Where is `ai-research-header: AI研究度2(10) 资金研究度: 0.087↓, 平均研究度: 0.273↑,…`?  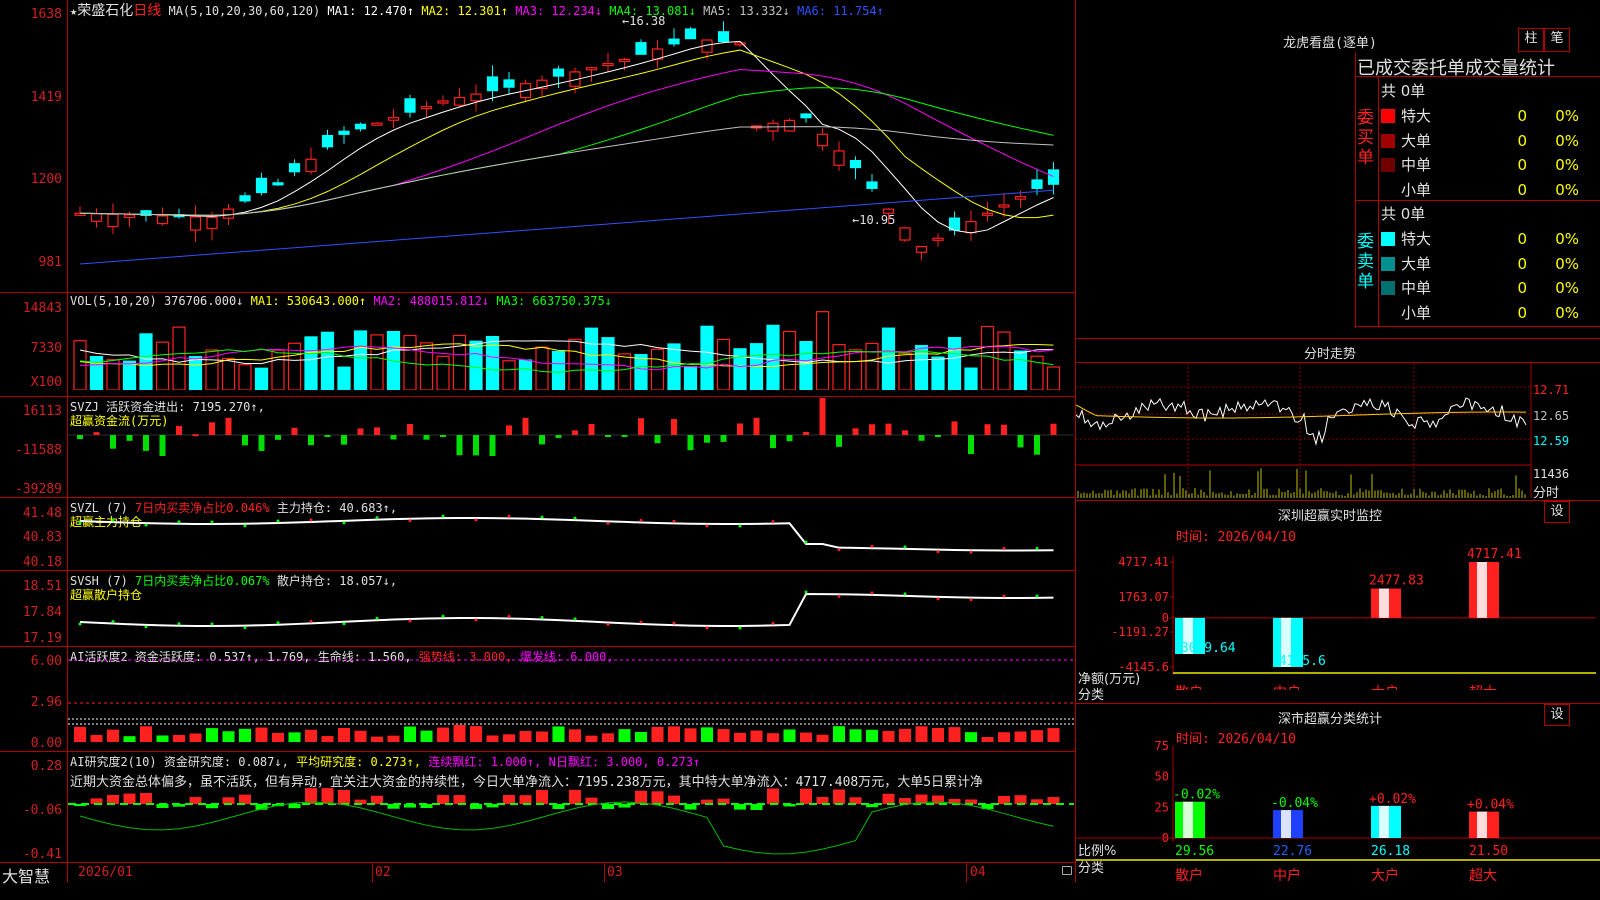 ai-research-header: AI研究度2(10) 资金研究度: 0.087↓, 平均研究度: 0.273↑,… is located at coordinates (385, 761).